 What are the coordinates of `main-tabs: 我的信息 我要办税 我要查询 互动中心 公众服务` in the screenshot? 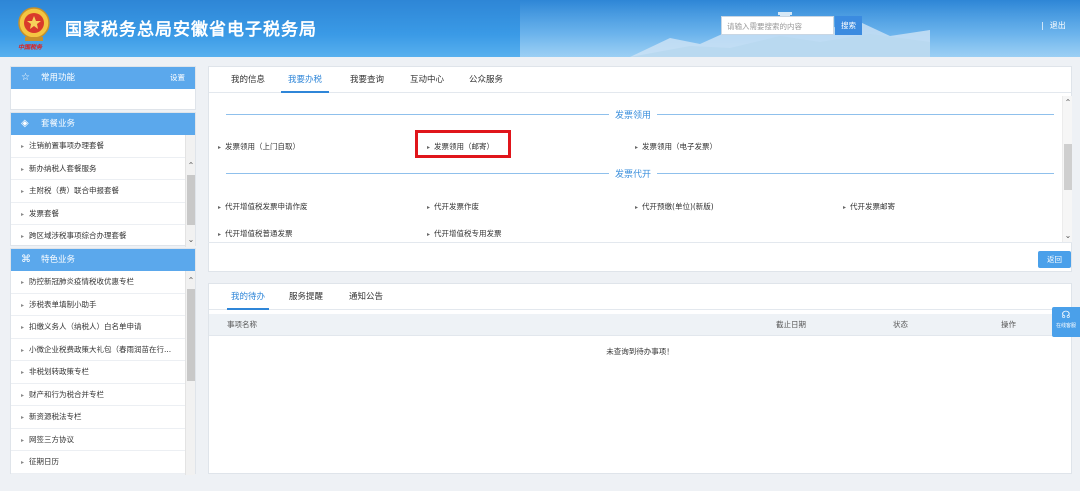 It's located at (640, 80).